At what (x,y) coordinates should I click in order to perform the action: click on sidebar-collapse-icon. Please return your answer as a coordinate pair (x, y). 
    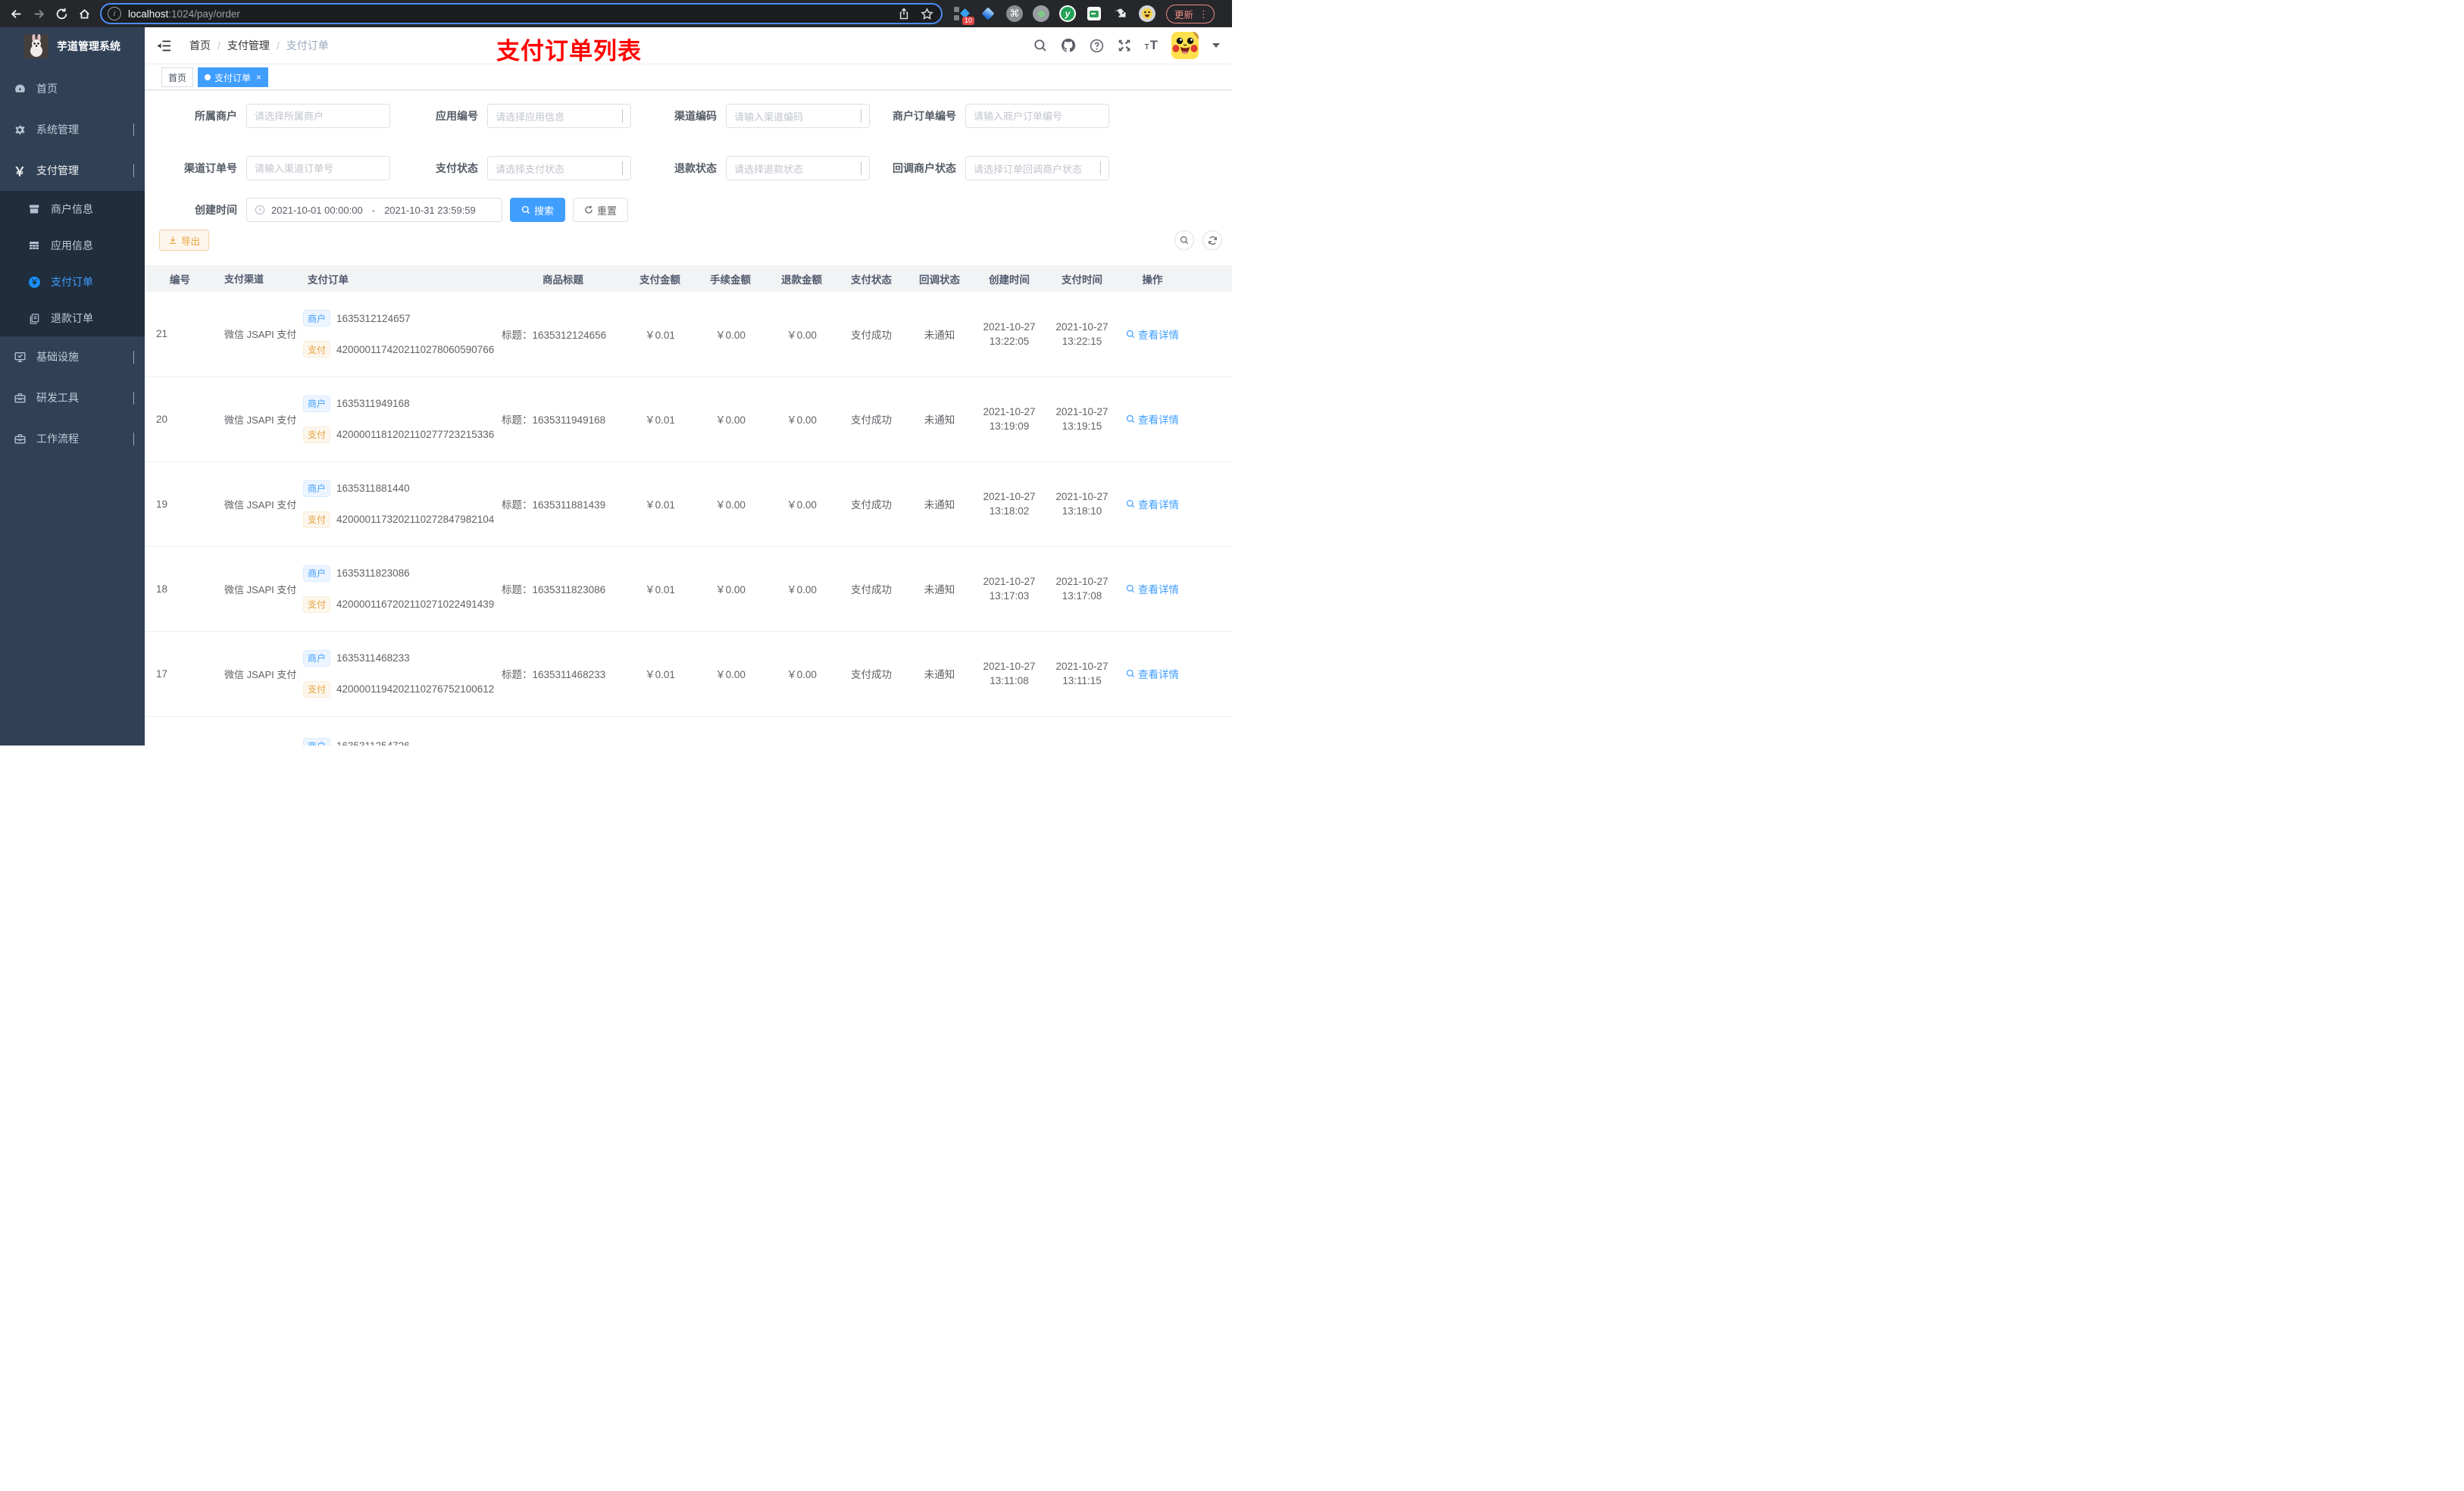
    Looking at the image, I should click on (164, 46).